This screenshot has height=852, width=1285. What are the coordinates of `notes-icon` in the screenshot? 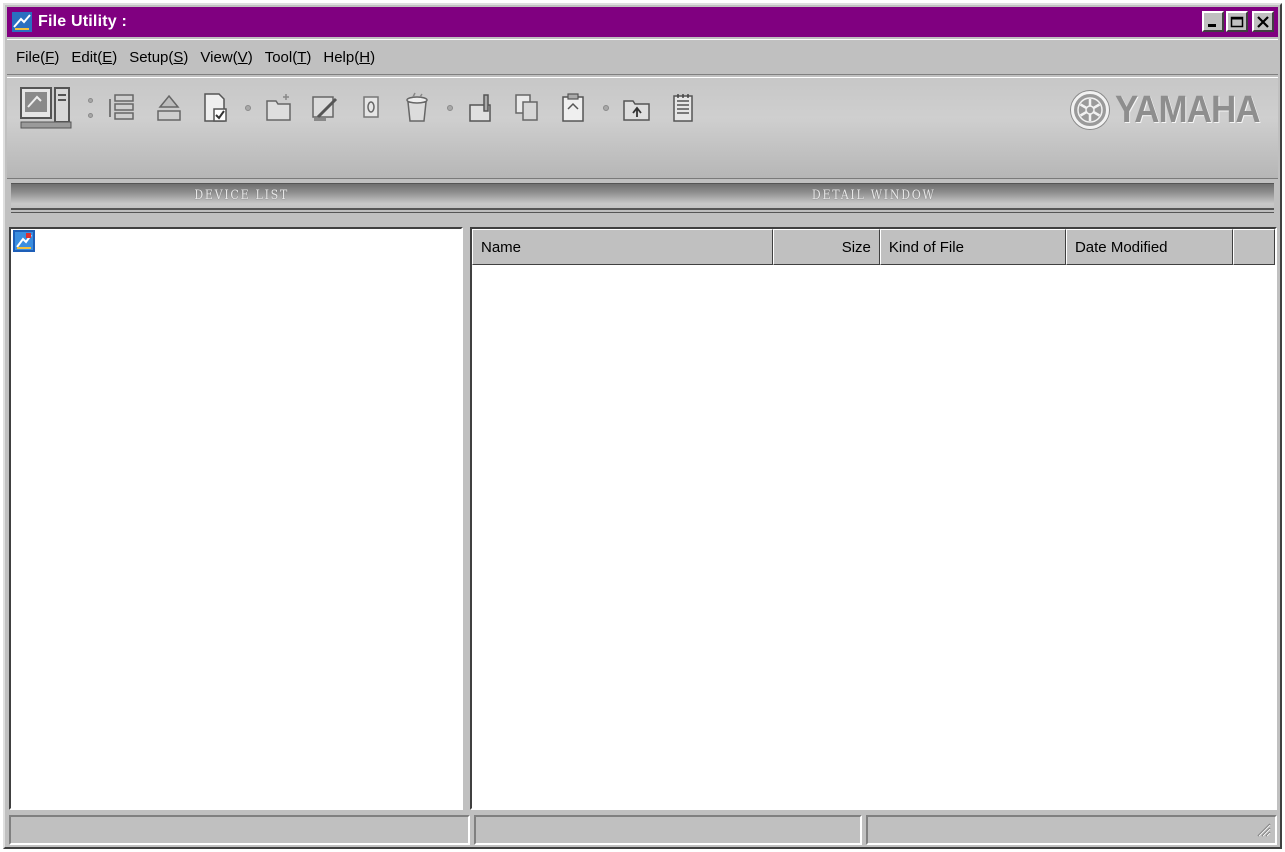 It's located at (683, 108).